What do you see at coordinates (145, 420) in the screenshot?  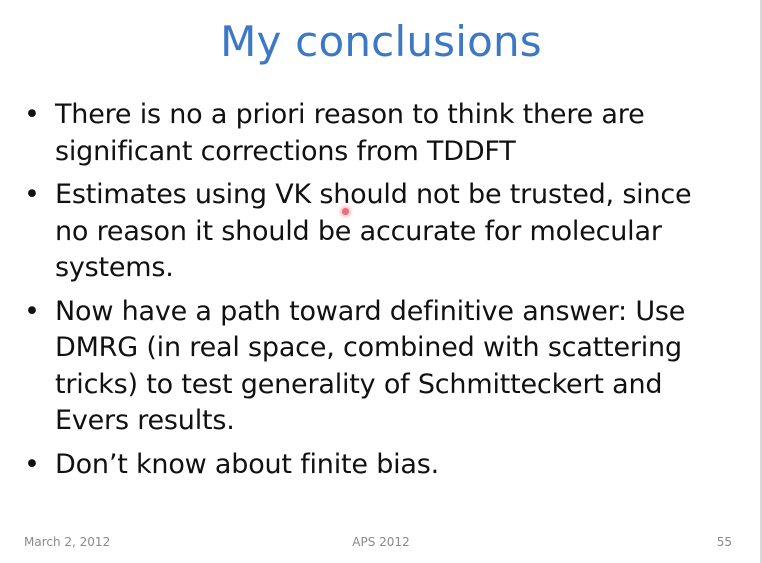 I see `bullet-line: Evers results.` at bounding box center [145, 420].